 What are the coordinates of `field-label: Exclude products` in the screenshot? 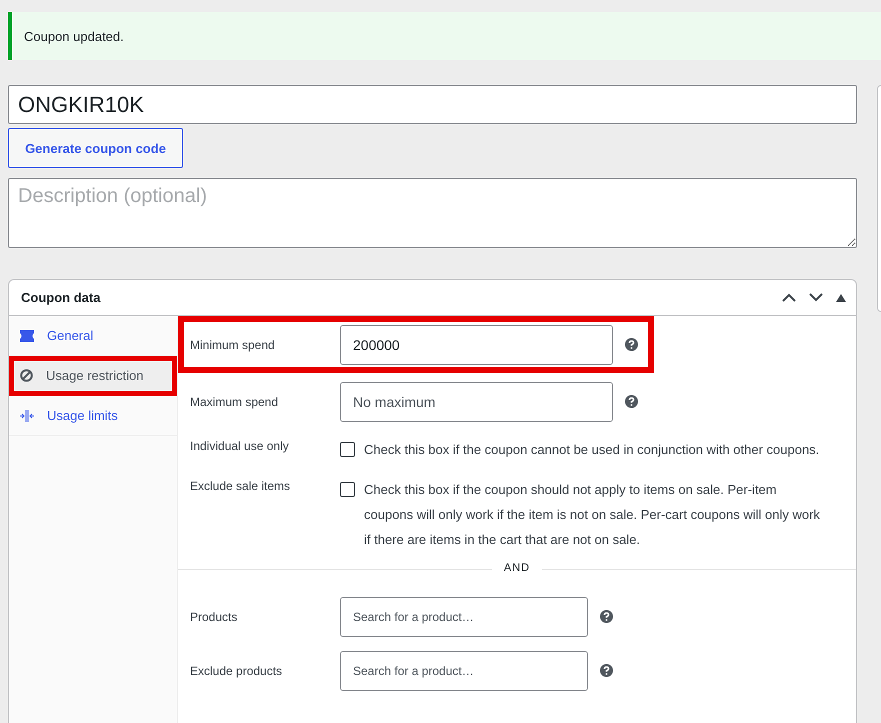 It's located at (237, 671).